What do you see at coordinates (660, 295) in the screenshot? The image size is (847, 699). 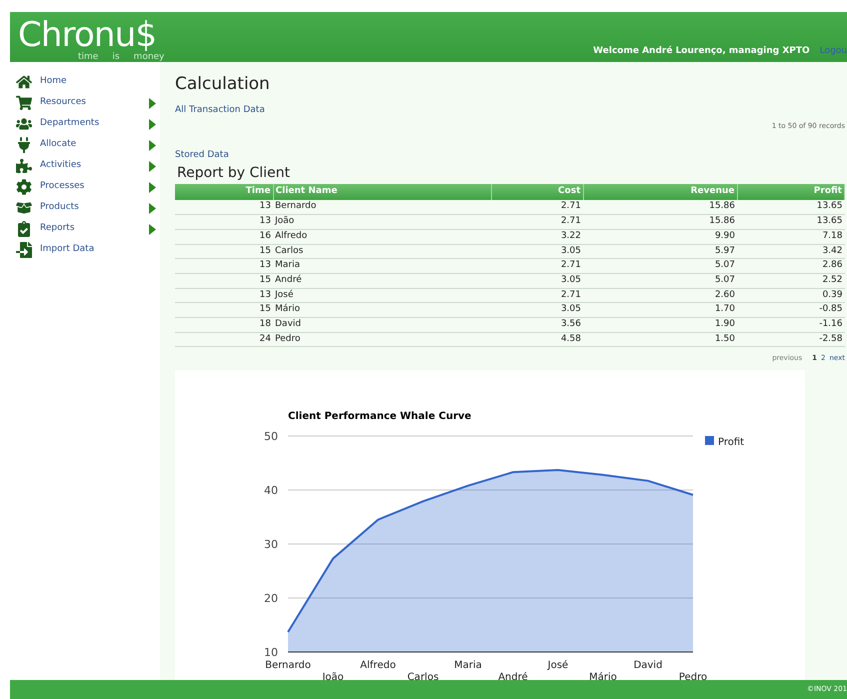 I see `table-cell: 2.60` at bounding box center [660, 295].